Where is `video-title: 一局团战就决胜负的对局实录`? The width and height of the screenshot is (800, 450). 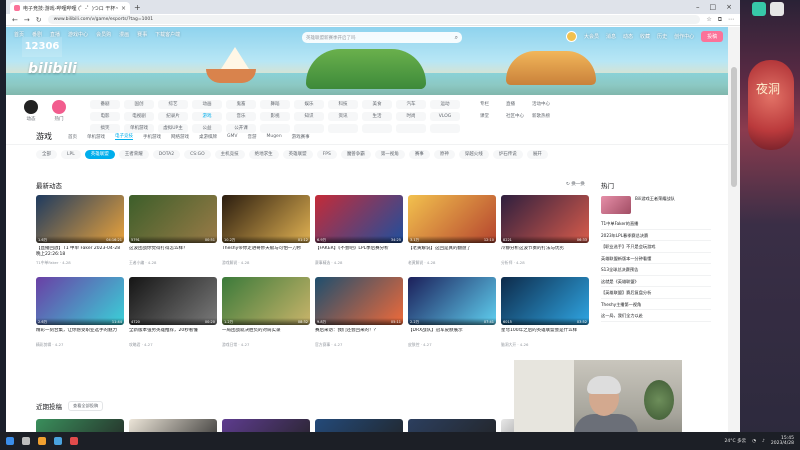
video-title: 一局团战就决胜负的对局实录 is located at coordinates (266, 334).